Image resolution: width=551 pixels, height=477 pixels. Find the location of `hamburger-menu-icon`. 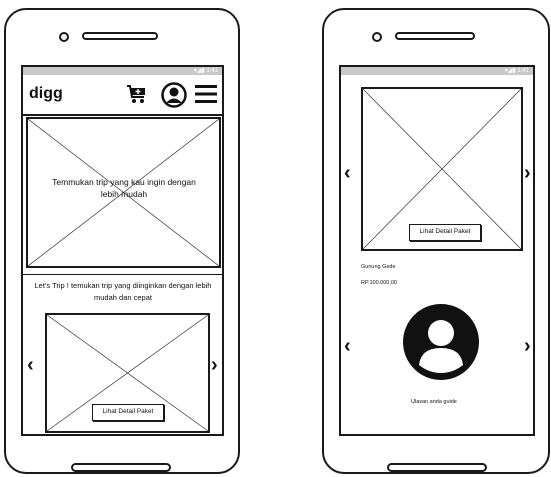

hamburger-menu-icon is located at coordinates (206, 94).